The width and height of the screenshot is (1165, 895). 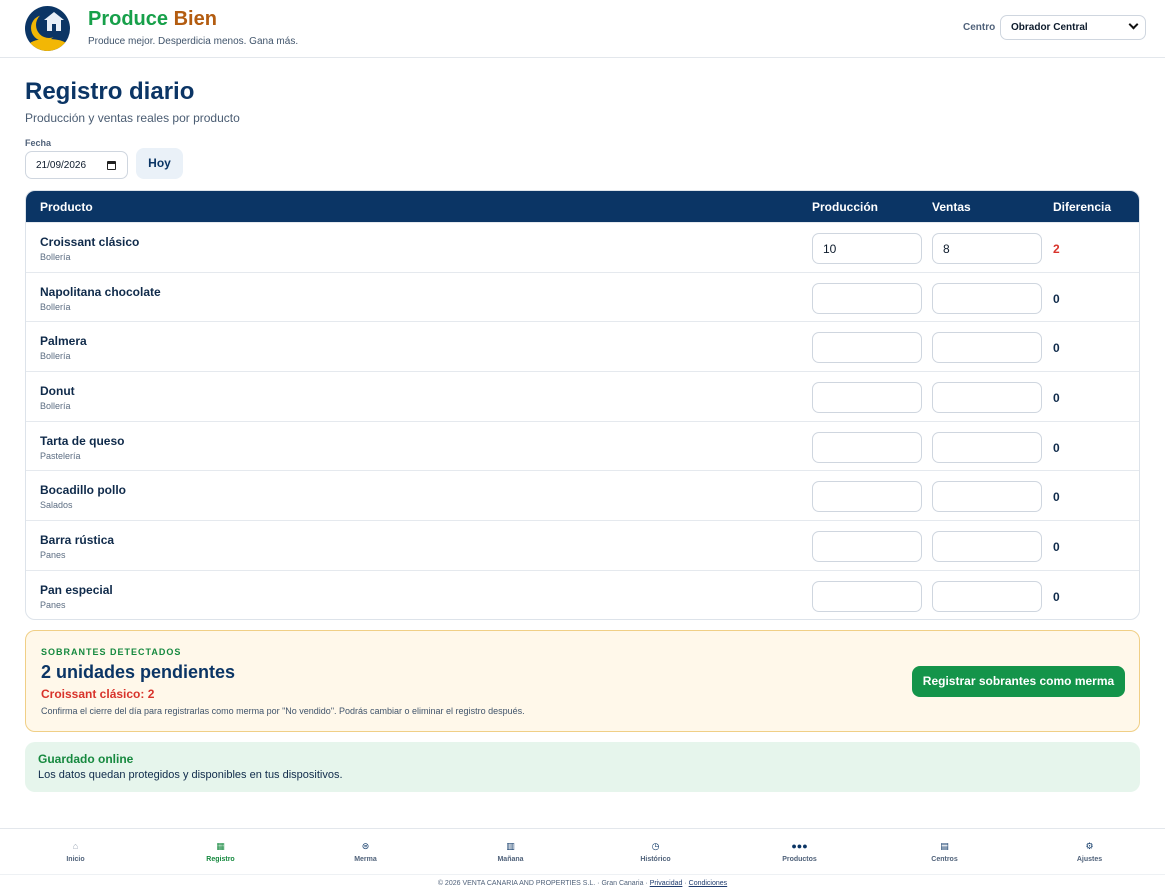 What do you see at coordinates (128, 19) in the screenshot?
I see `brand-name-part1: Produce` at bounding box center [128, 19].